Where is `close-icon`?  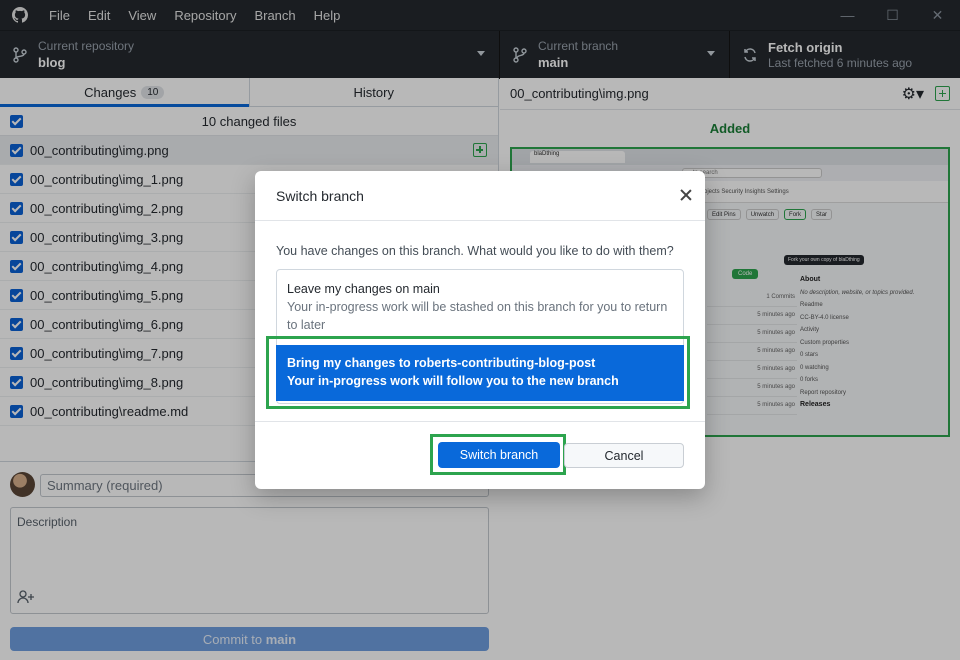 close-icon is located at coordinates (686, 195).